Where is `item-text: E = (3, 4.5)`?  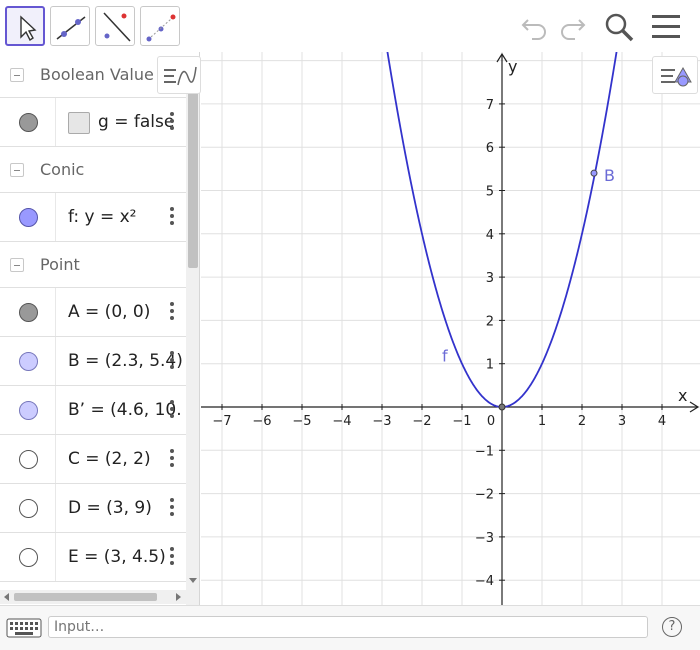 item-text: E = (3, 4.5) is located at coordinates (117, 557).